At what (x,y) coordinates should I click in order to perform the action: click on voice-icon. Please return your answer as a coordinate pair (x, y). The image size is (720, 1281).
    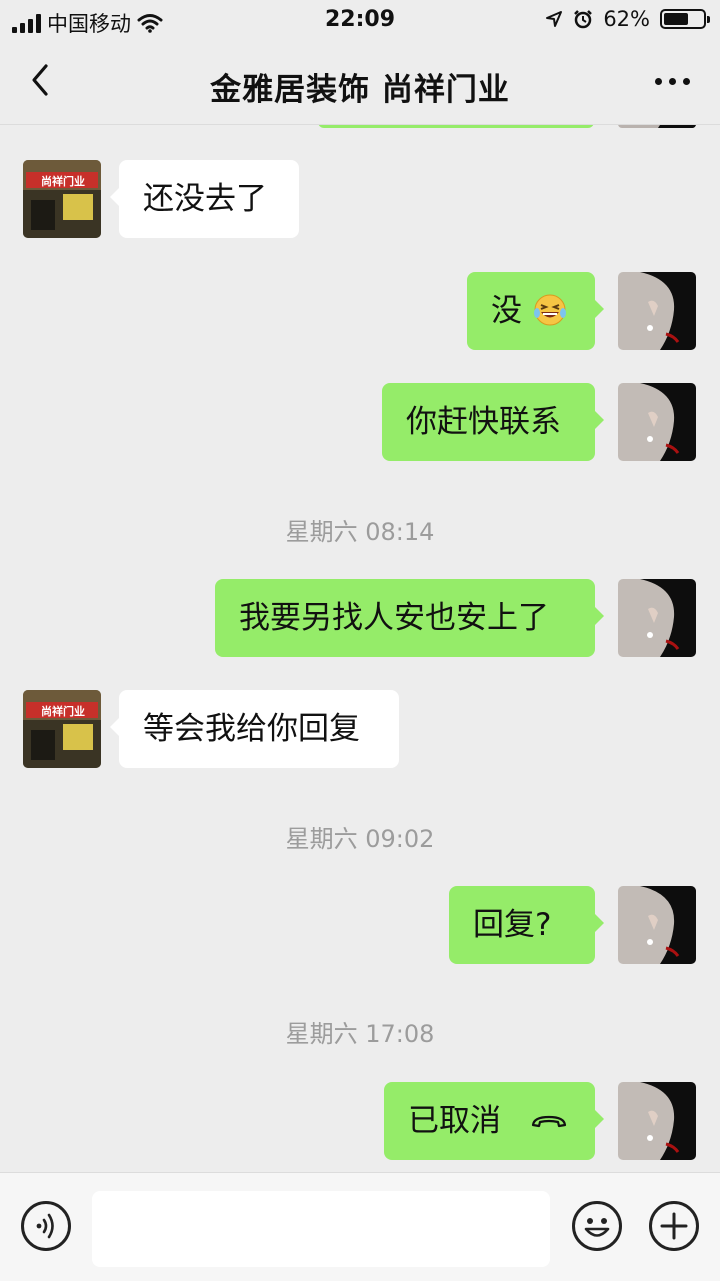
    Looking at the image, I should click on (45, 1226).